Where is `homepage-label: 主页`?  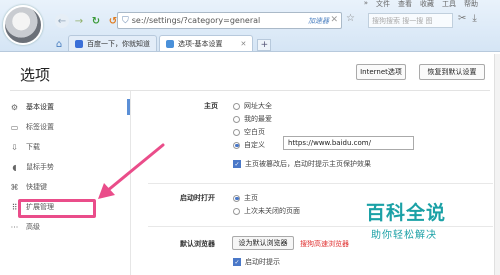
homepage-label: 主页 is located at coordinates (211, 106).